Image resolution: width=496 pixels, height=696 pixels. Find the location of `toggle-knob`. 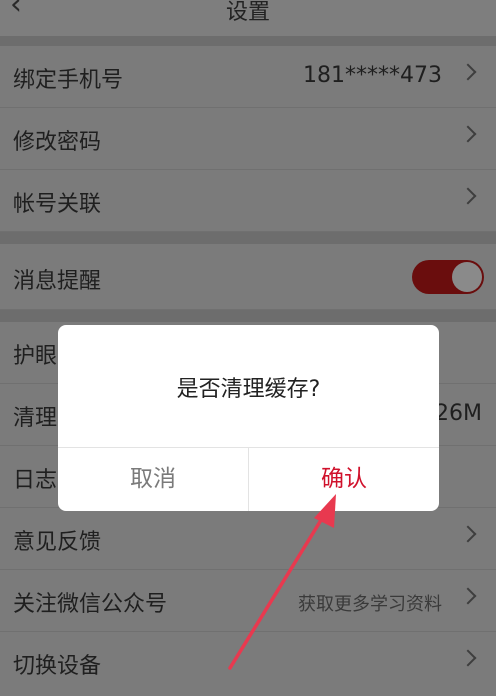

toggle-knob is located at coordinates (467, 277).